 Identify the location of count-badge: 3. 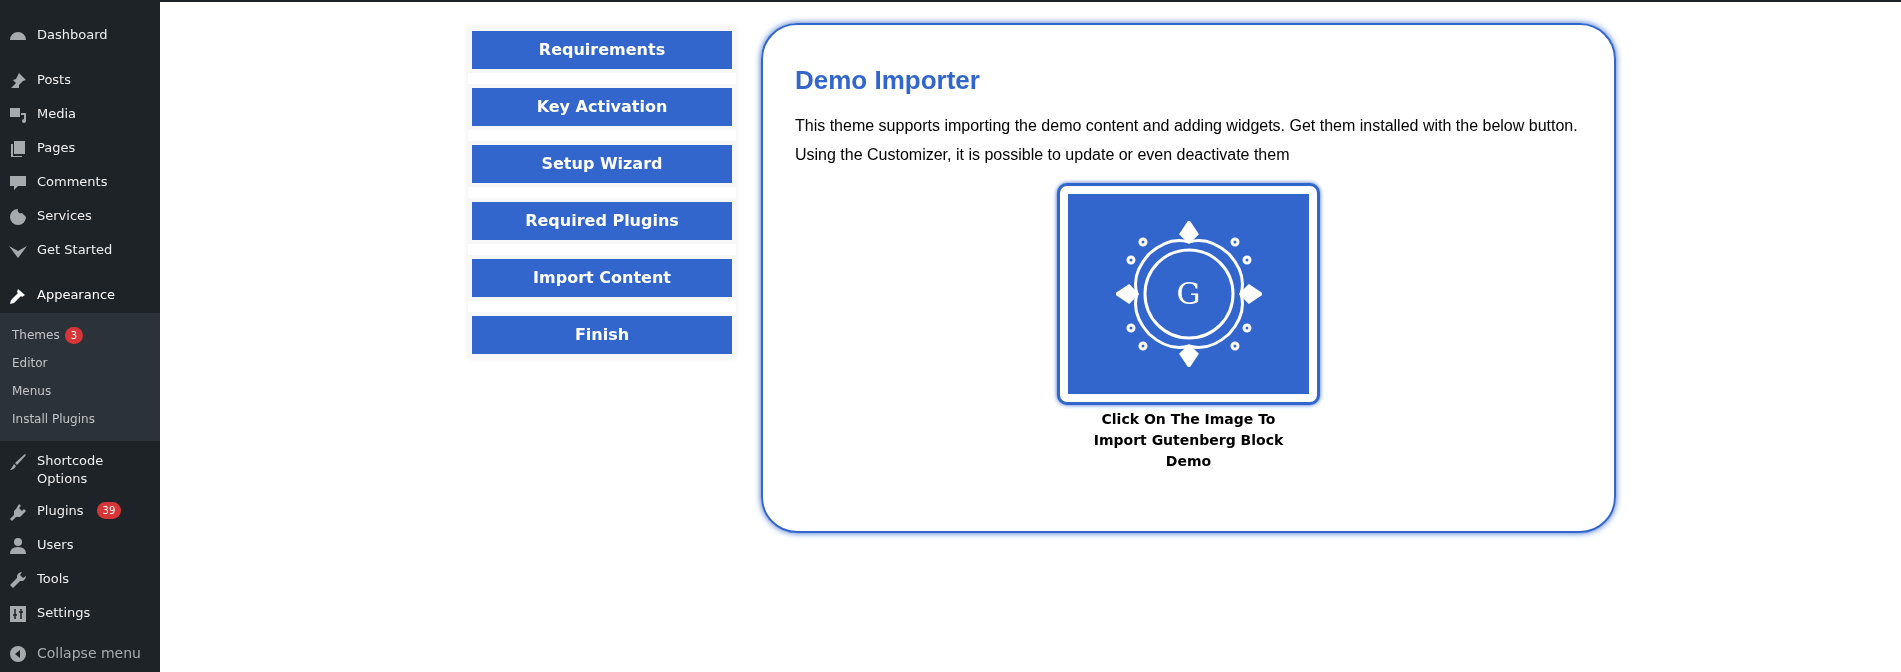
(74, 335).